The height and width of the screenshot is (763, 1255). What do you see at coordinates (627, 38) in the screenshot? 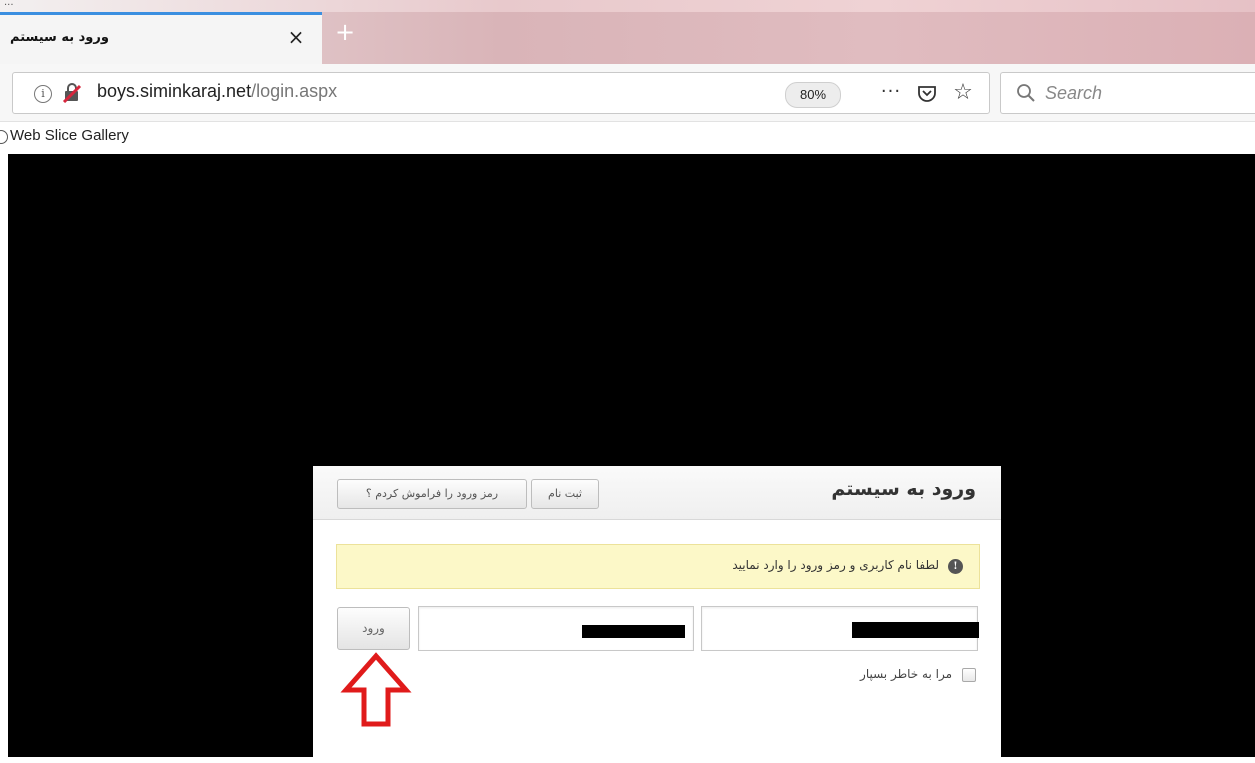
I see `tab-strip: ورود به سیستم × +` at bounding box center [627, 38].